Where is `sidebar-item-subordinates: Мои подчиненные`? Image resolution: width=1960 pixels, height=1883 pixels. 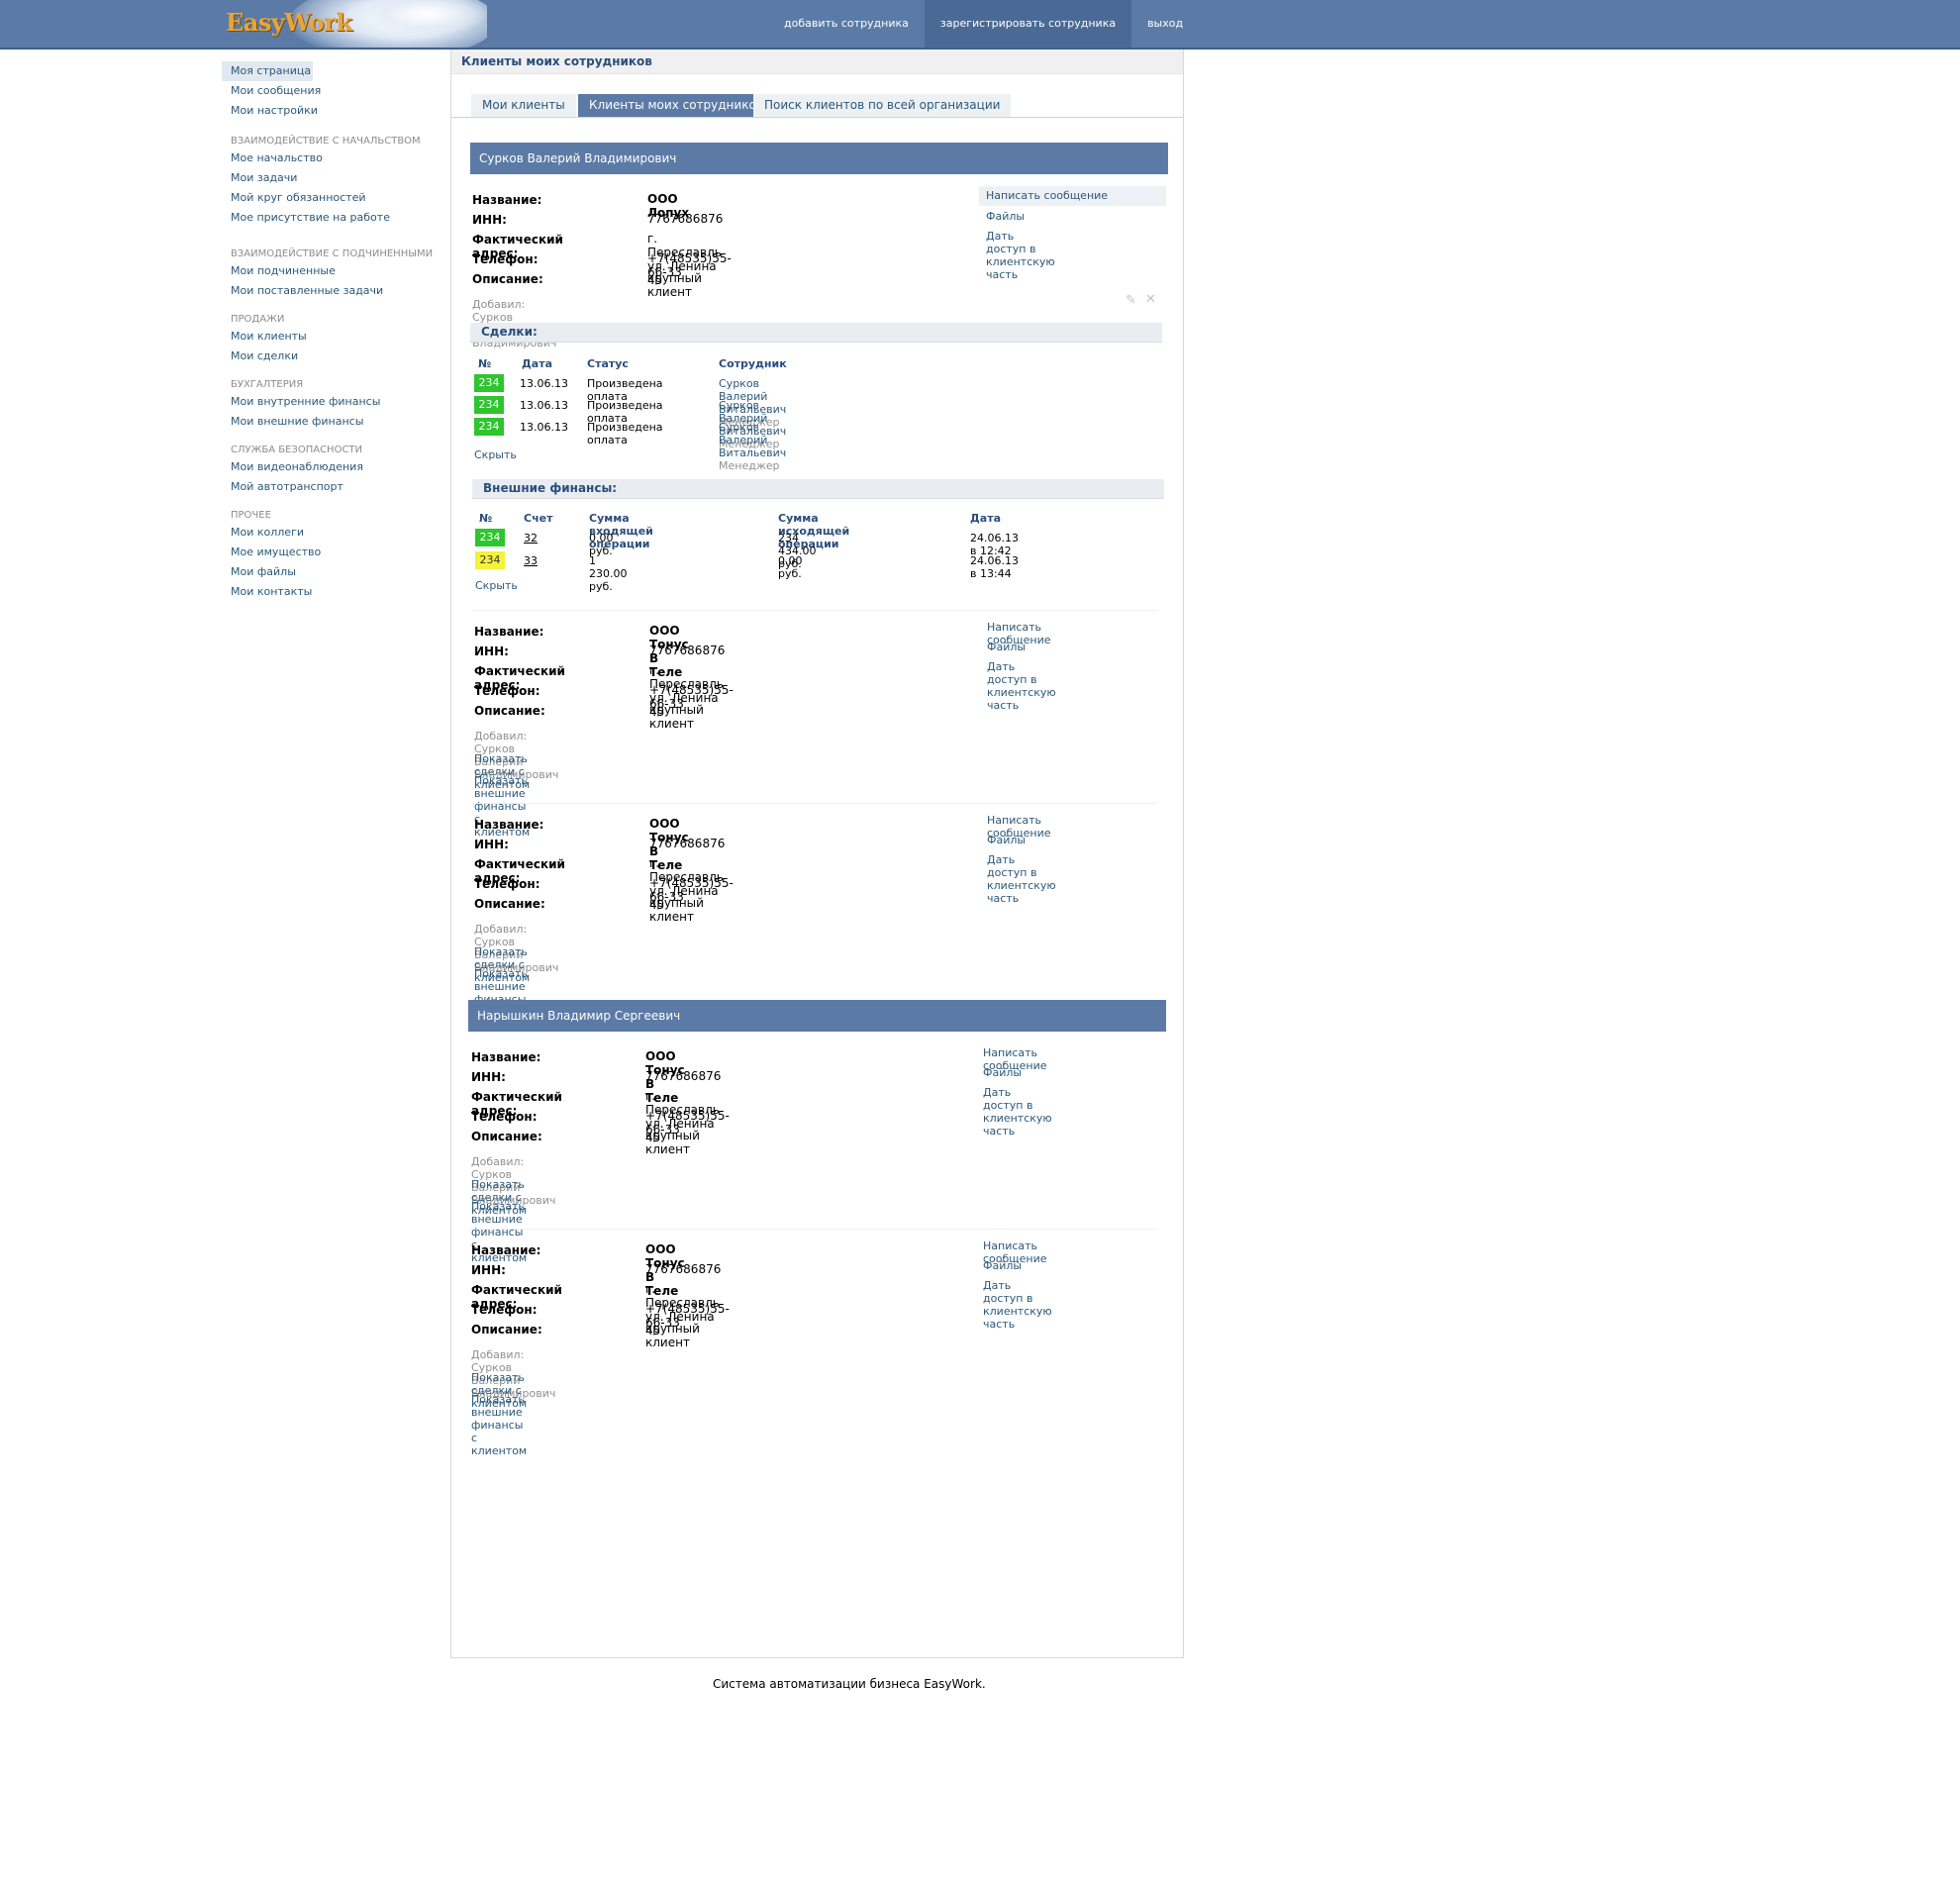
sidebar-item-subordinates: Мои подчиненные is located at coordinates (331, 271).